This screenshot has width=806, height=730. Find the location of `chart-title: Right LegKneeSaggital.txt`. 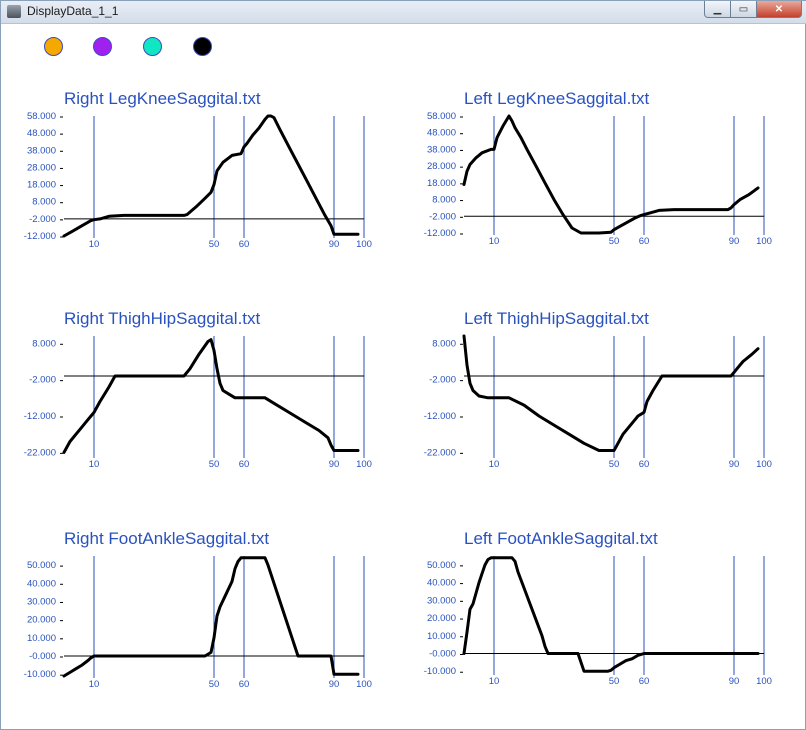

chart-title: Right LegKneeSaggital.txt is located at coordinates (162, 98).